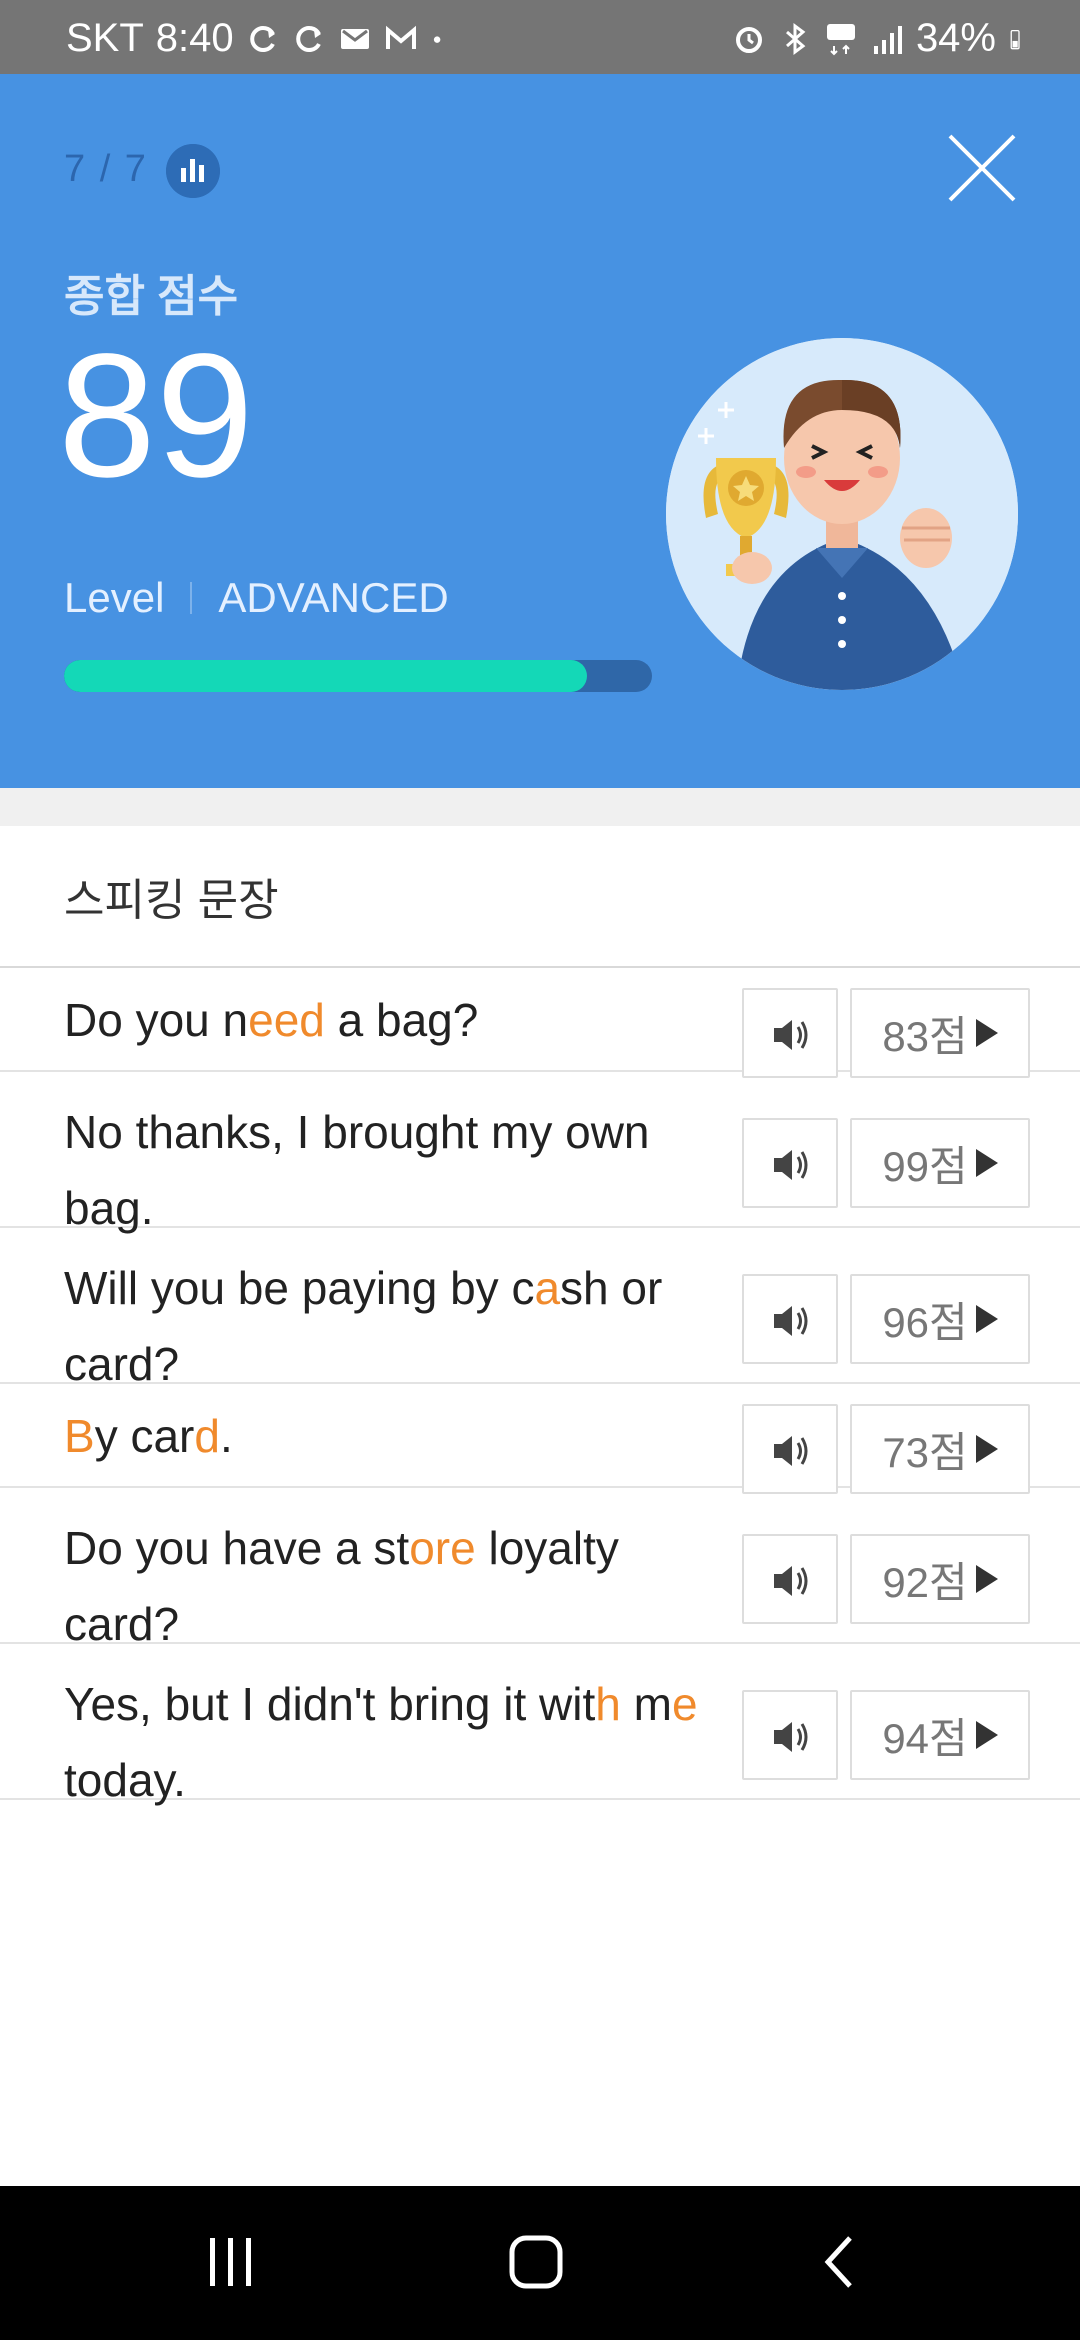  Describe the element at coordinates (540, 37) in the screenshot. I see `status-bar: SKT 8:40 34%` at that location.